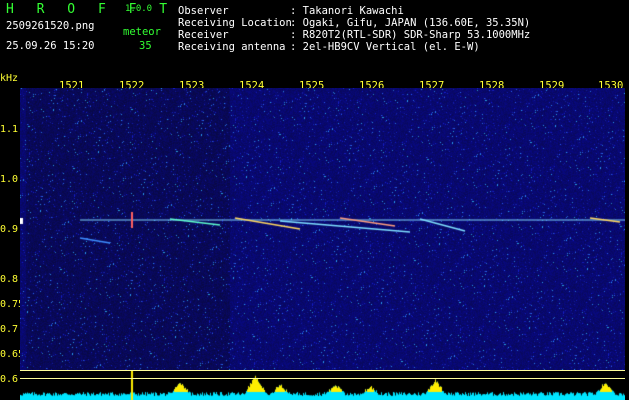  What do you see at coordinates (347, 11) in the screenshot?
I see `info-value-observer: : Takanori Kawachi` at bounding box center [347, 11].